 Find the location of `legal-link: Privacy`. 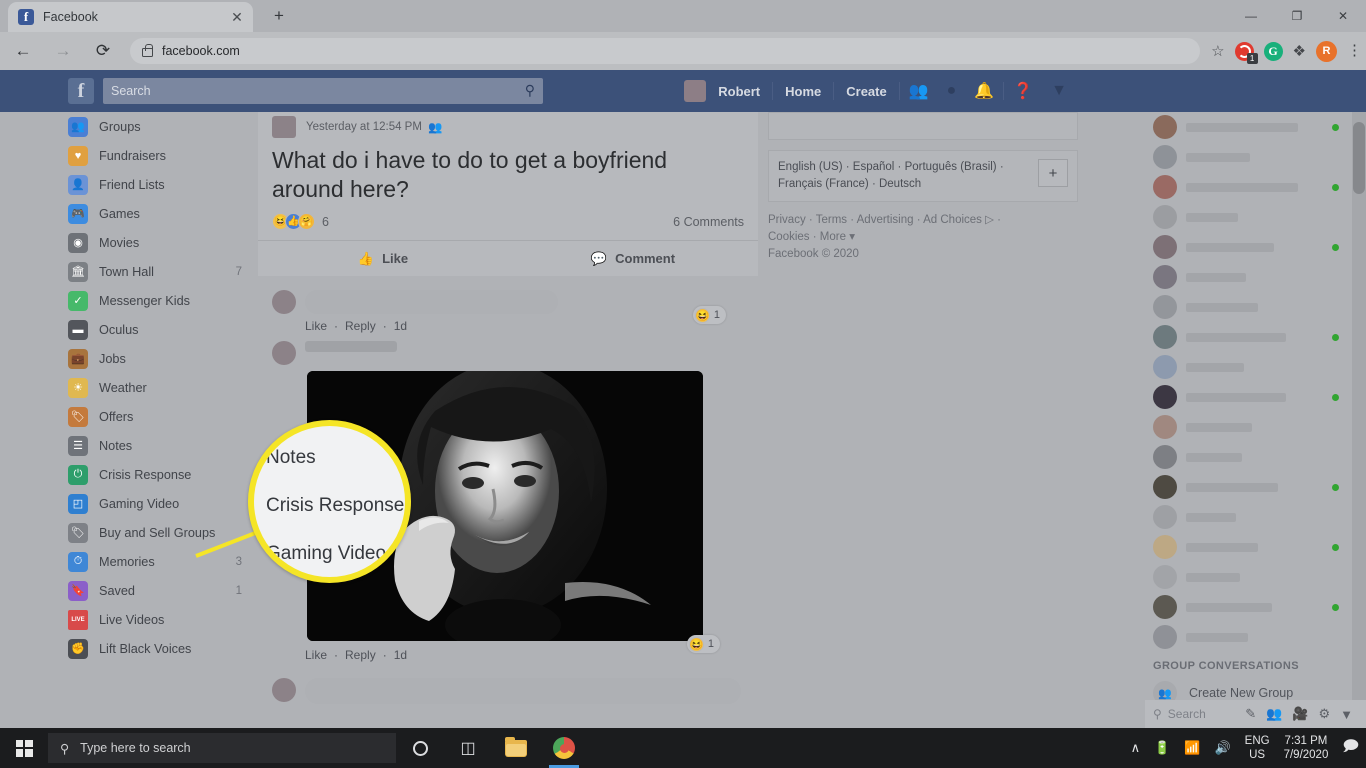

legal-link: Privacy is located at coordinates (787, 220).